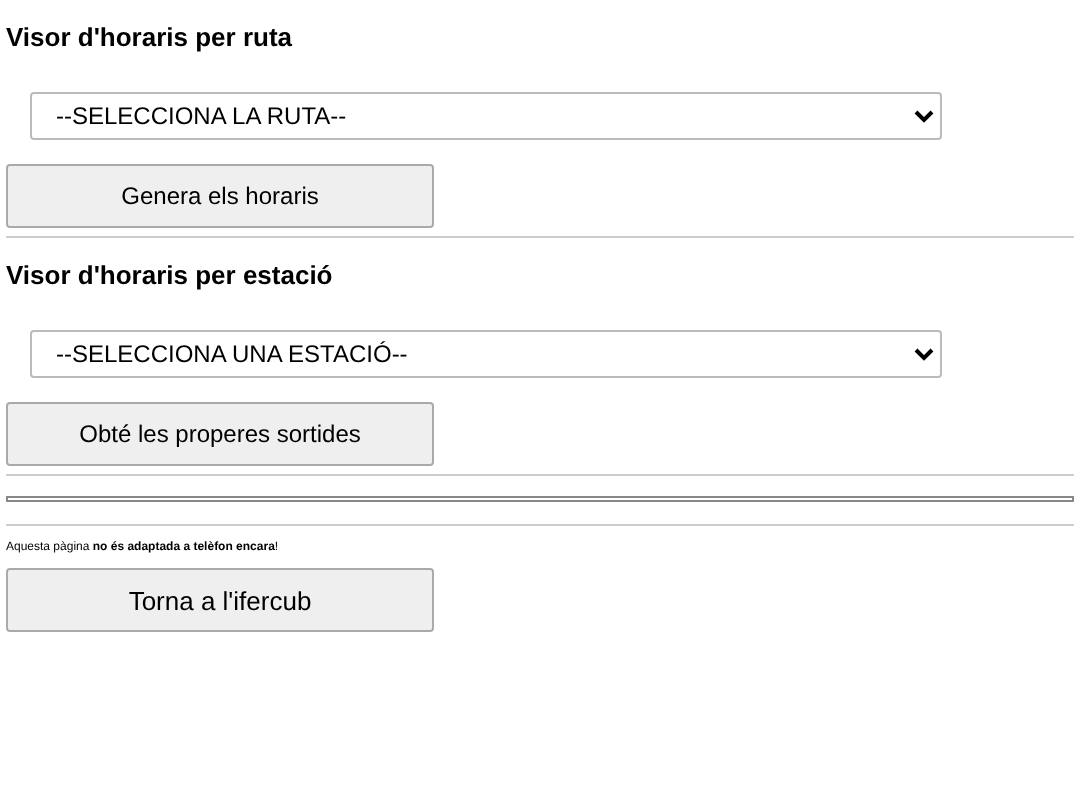  Describe the element at coordinates (220, 196) in the screenshot. I see `action-button: Genera els horaris` at that location.